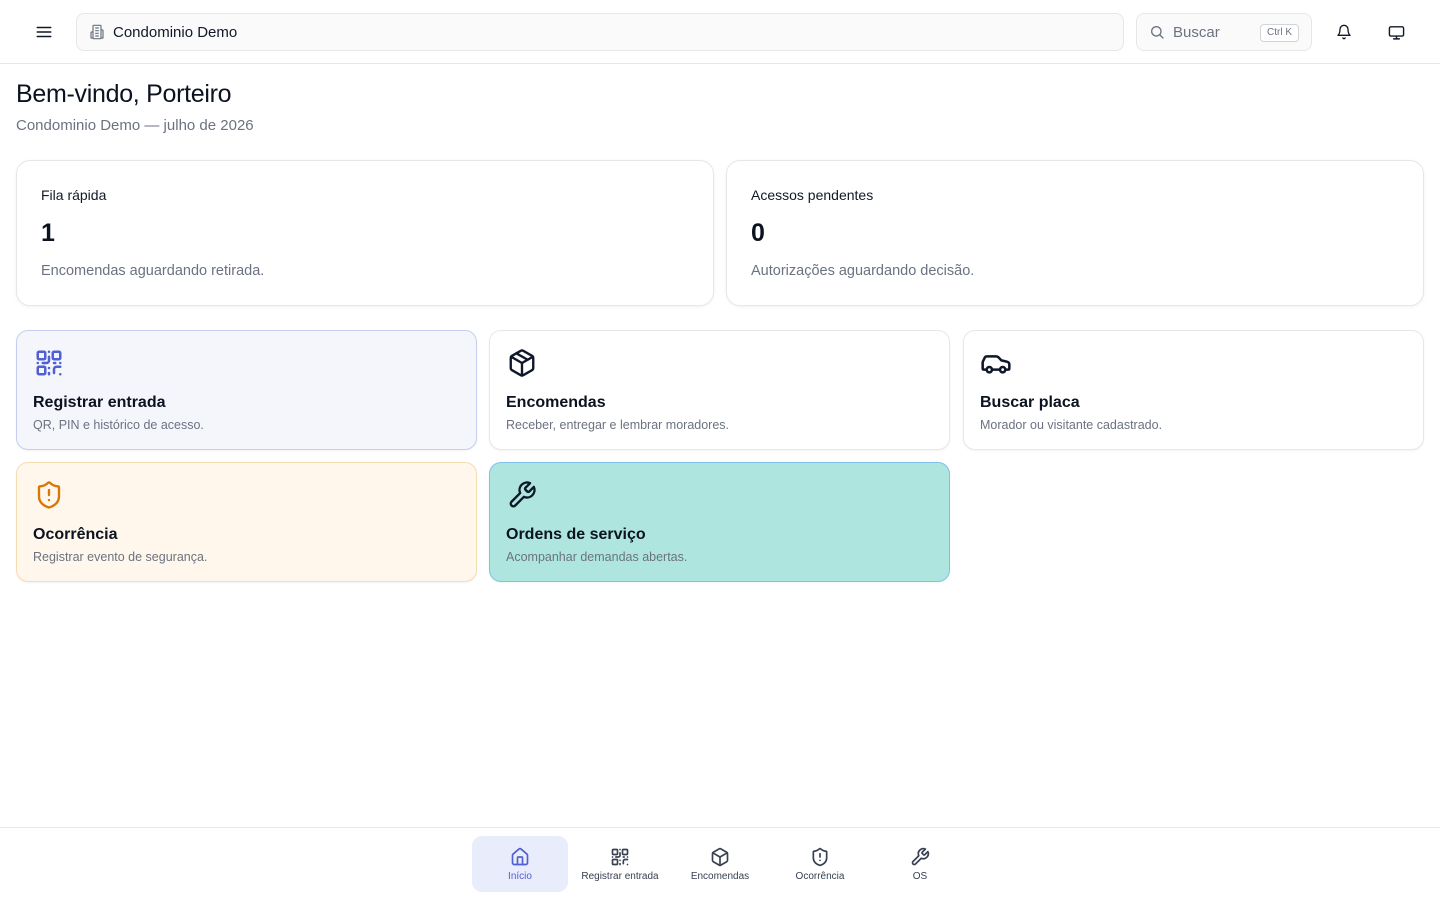  I want to click on stat-label: Fila rápida, so click(74, 195).